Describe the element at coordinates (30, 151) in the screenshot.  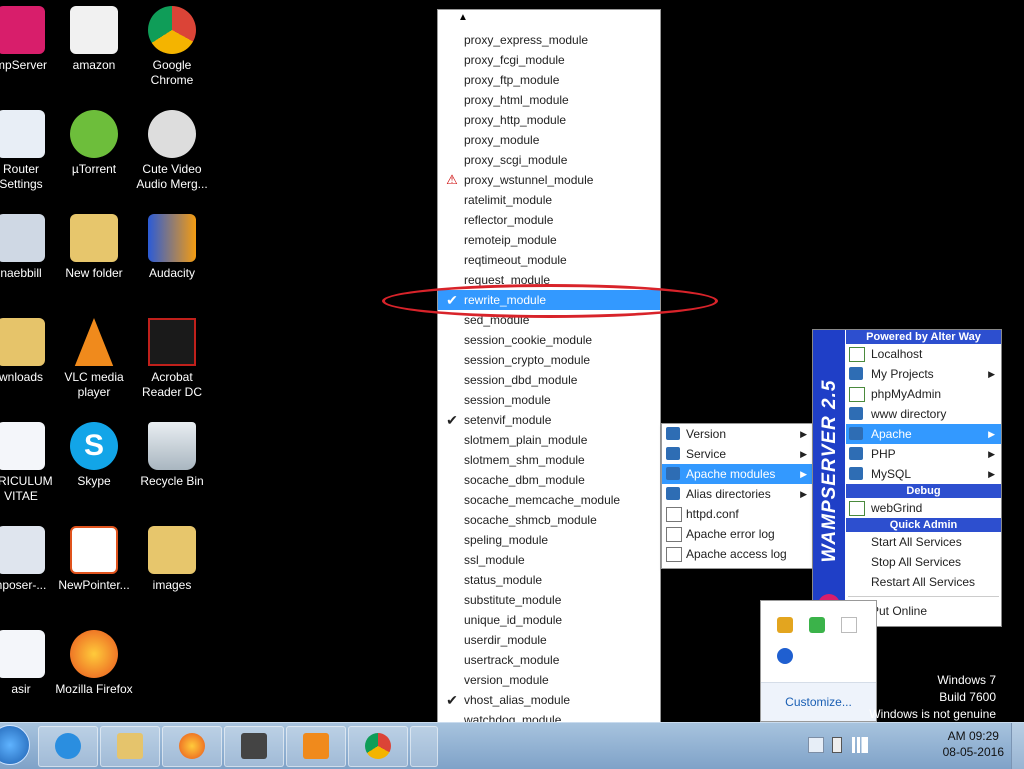
I see `desktop-icon-router-settings: Router Settings` at that location.